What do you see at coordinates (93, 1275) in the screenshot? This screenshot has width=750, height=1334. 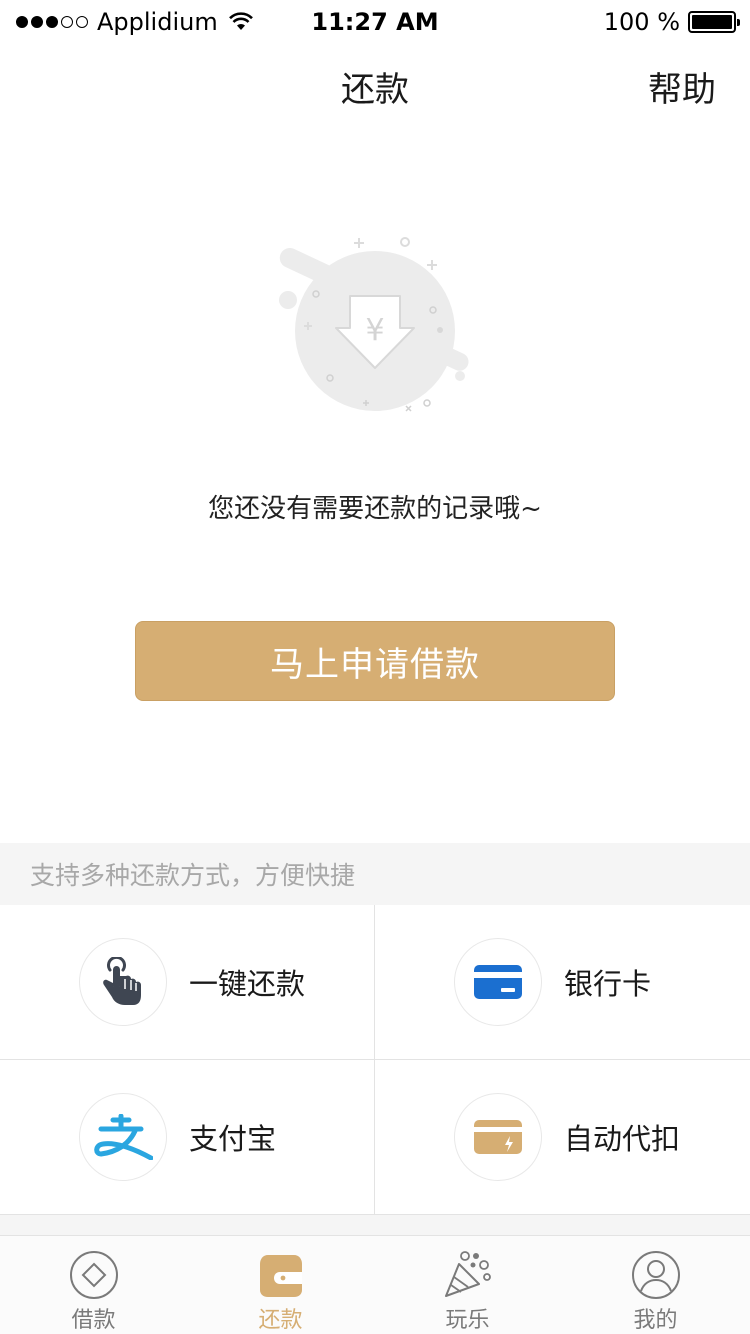 I see `diamond-circle-icon` at bounding box center [93, 1275].